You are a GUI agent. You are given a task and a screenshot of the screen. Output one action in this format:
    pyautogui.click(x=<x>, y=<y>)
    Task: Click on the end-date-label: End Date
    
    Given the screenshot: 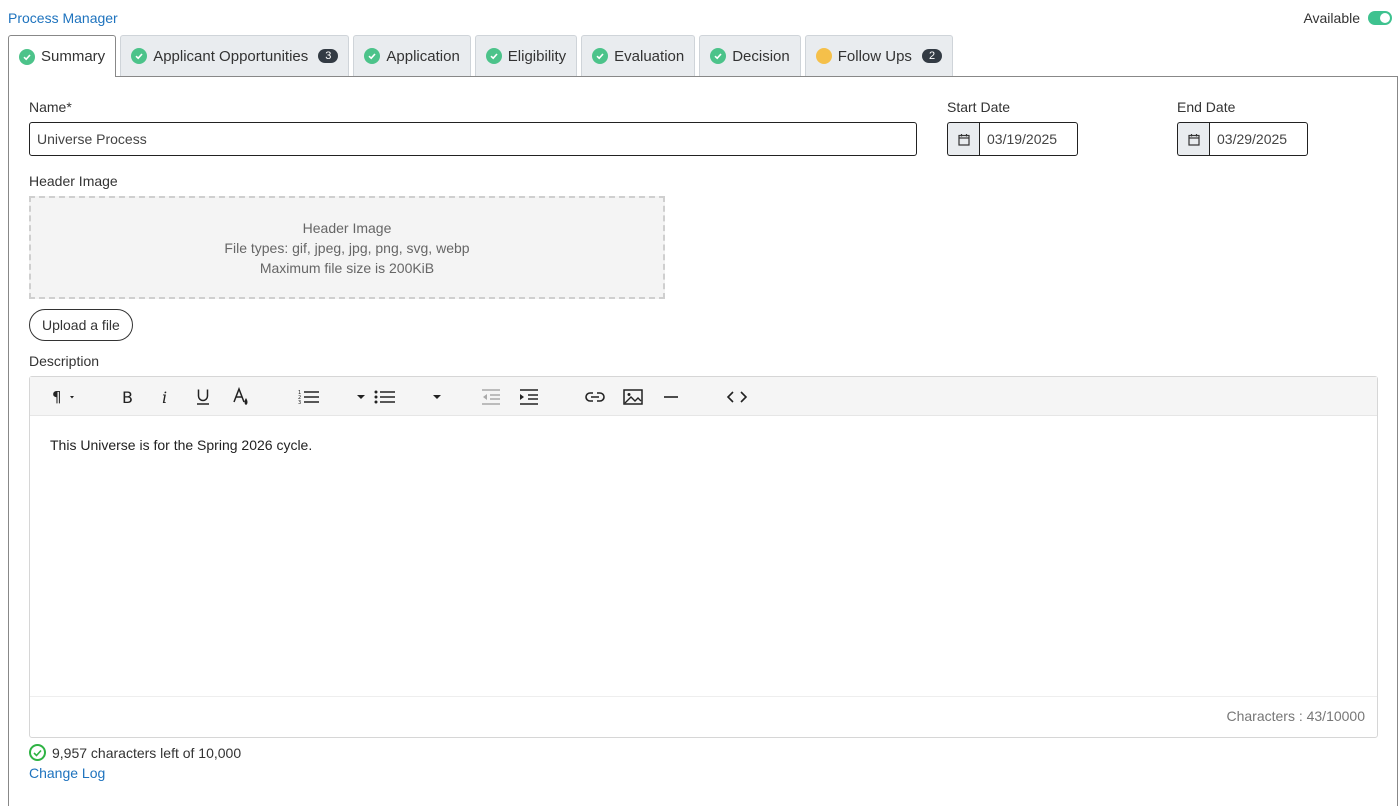 What is the action you would take?
    pyautogui.click(x=1206, y=107)
    